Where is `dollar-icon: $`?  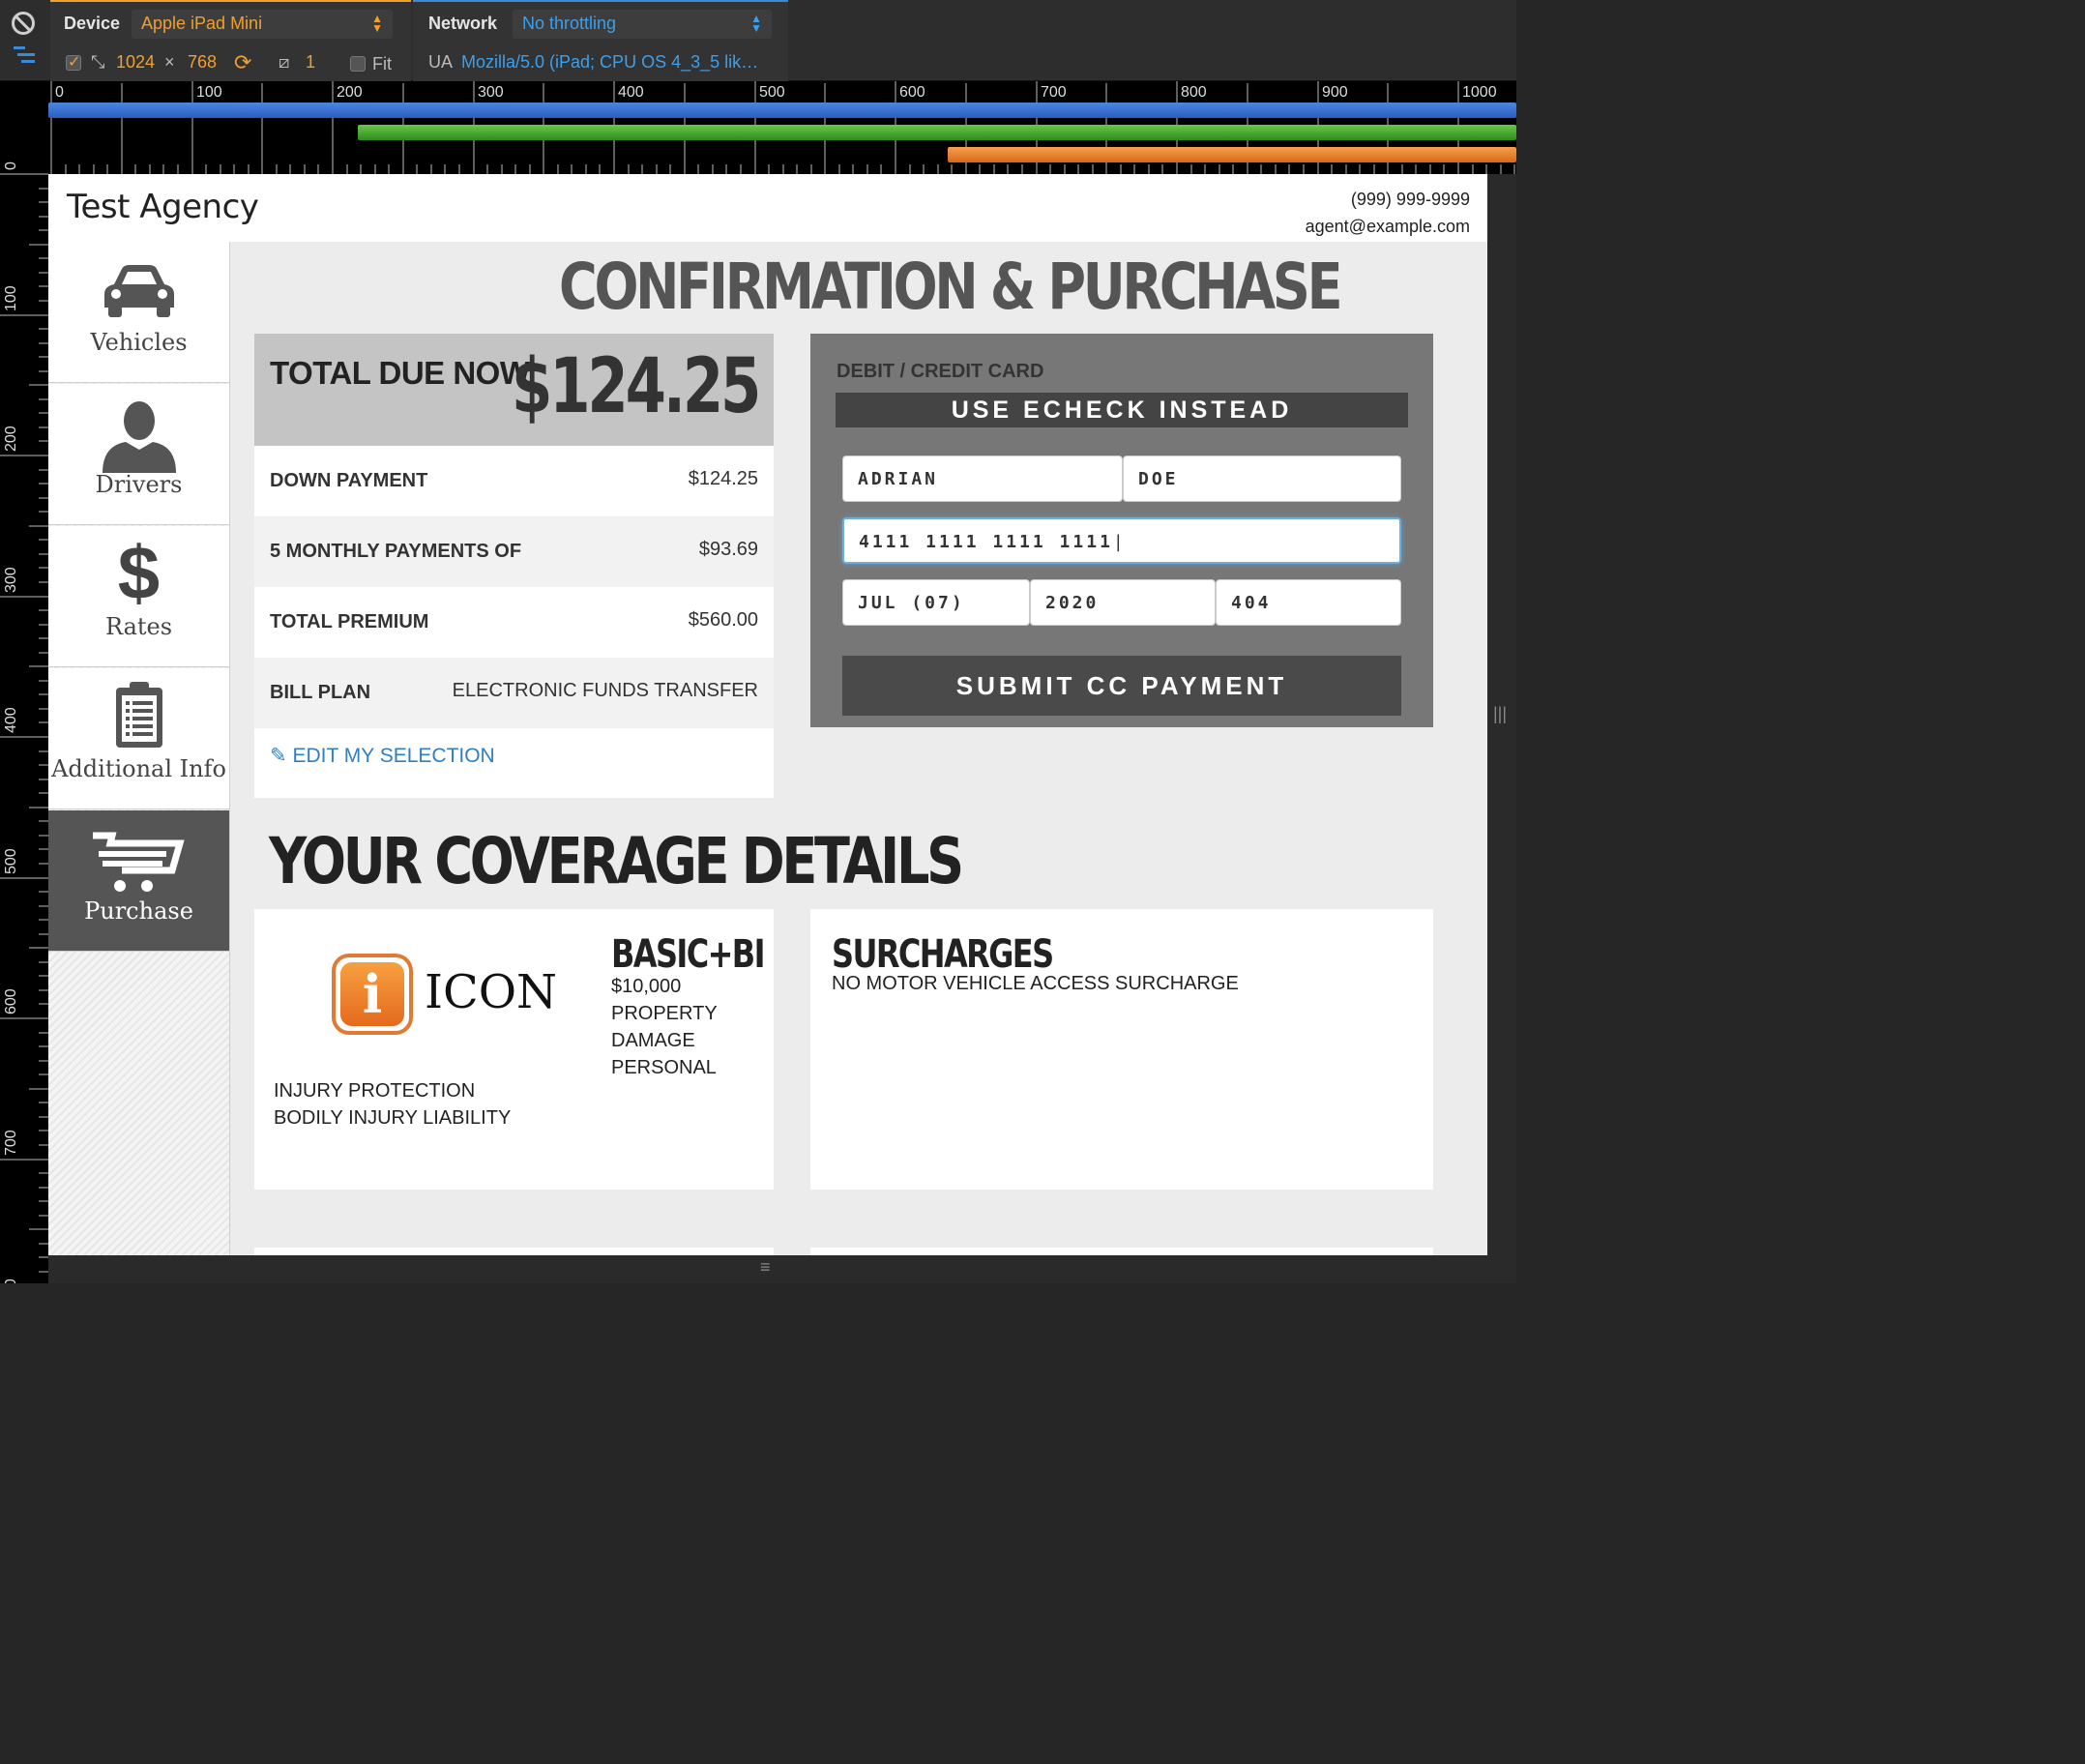
dollar-icon: $ is located at coordinates (139, 572).